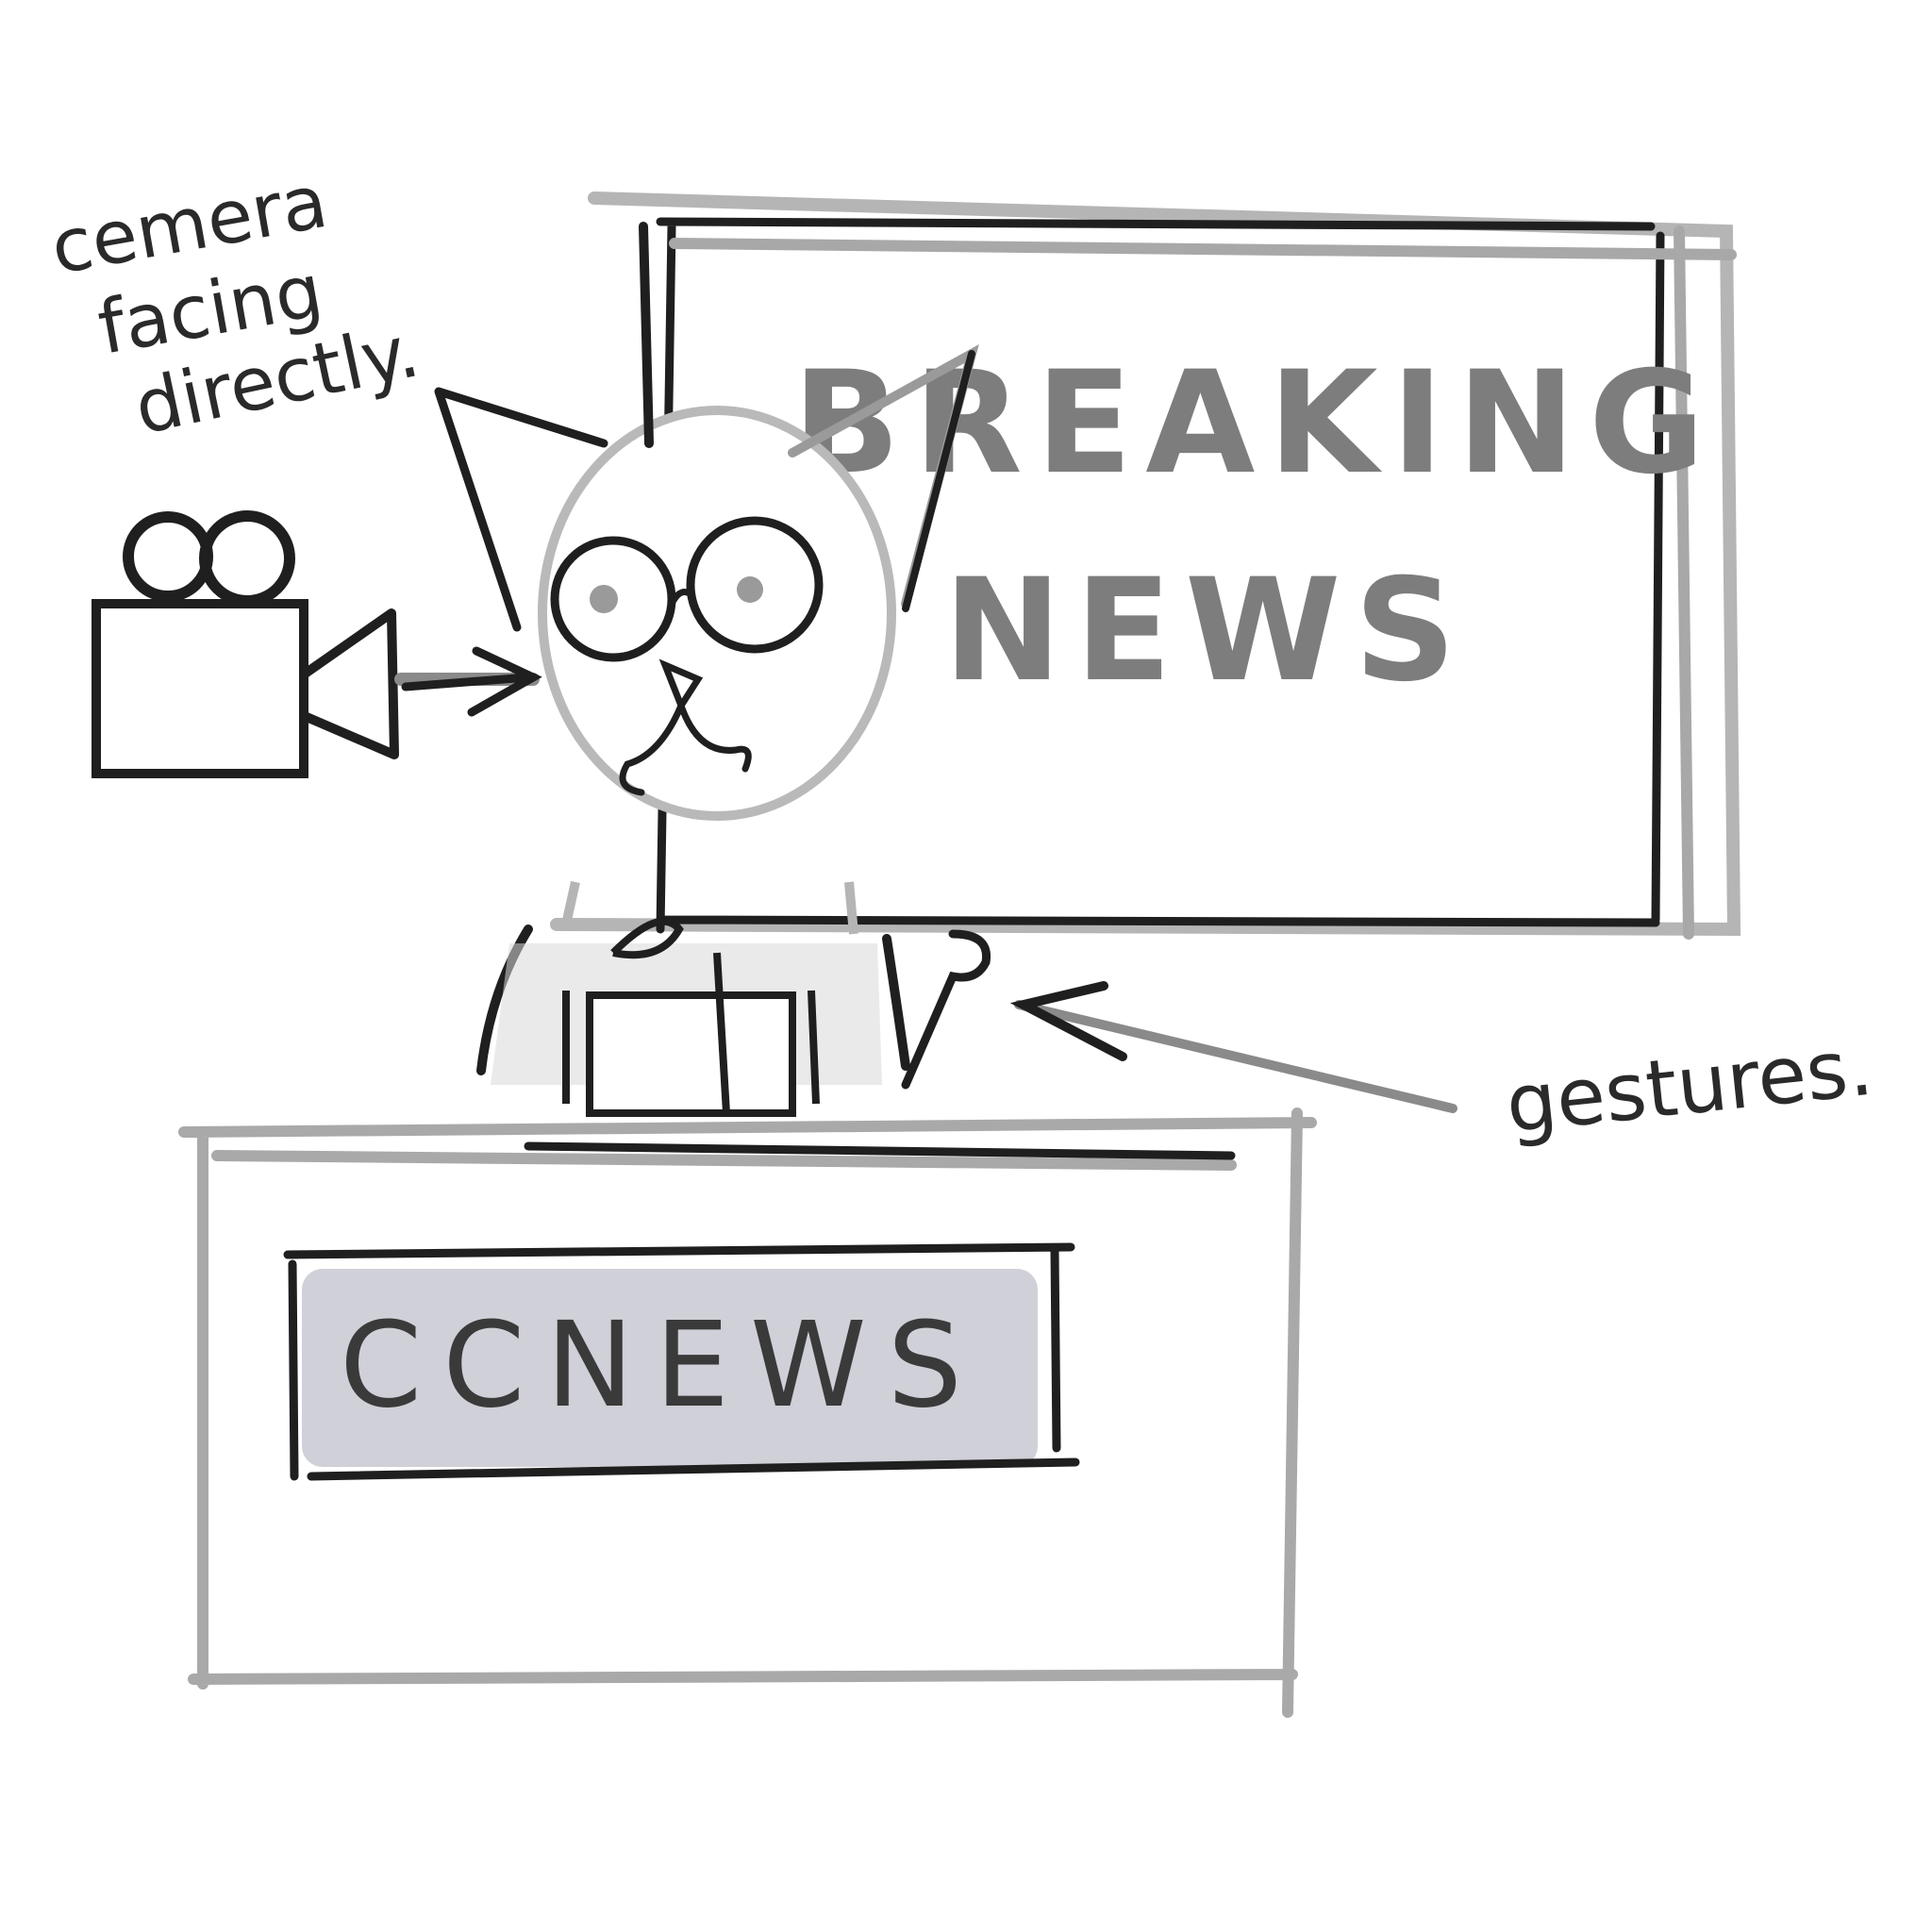  I want to click on desk-nameplate: CCNEWS, so click(681, 1361).